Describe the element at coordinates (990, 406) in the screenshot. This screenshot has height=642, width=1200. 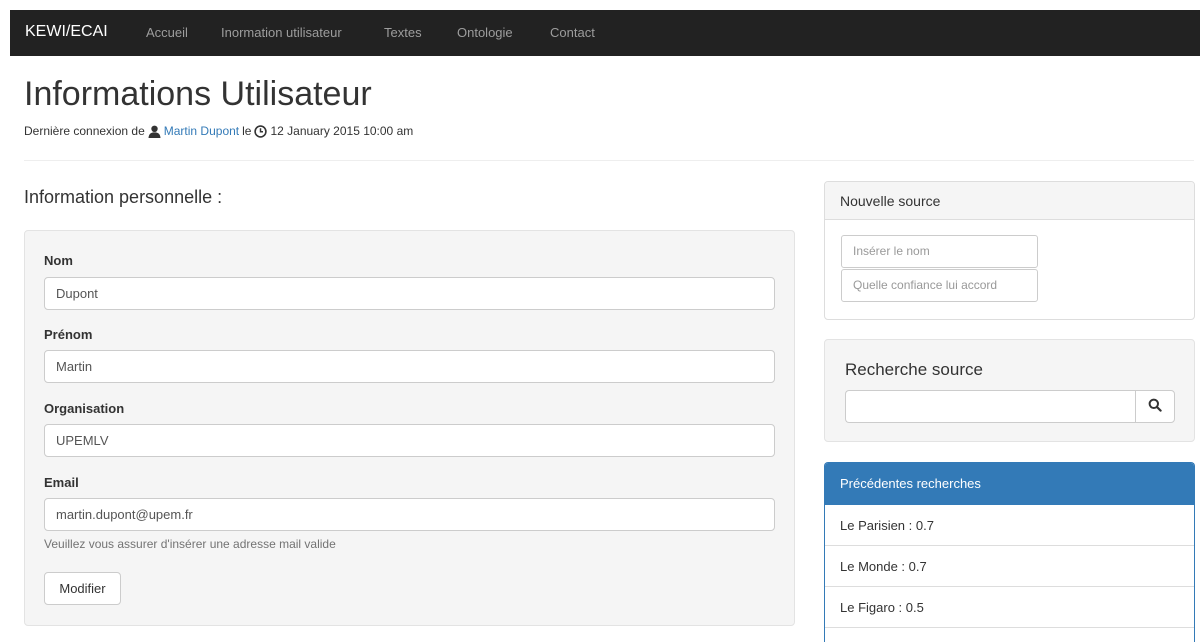
I see `search-source-input` at that location.